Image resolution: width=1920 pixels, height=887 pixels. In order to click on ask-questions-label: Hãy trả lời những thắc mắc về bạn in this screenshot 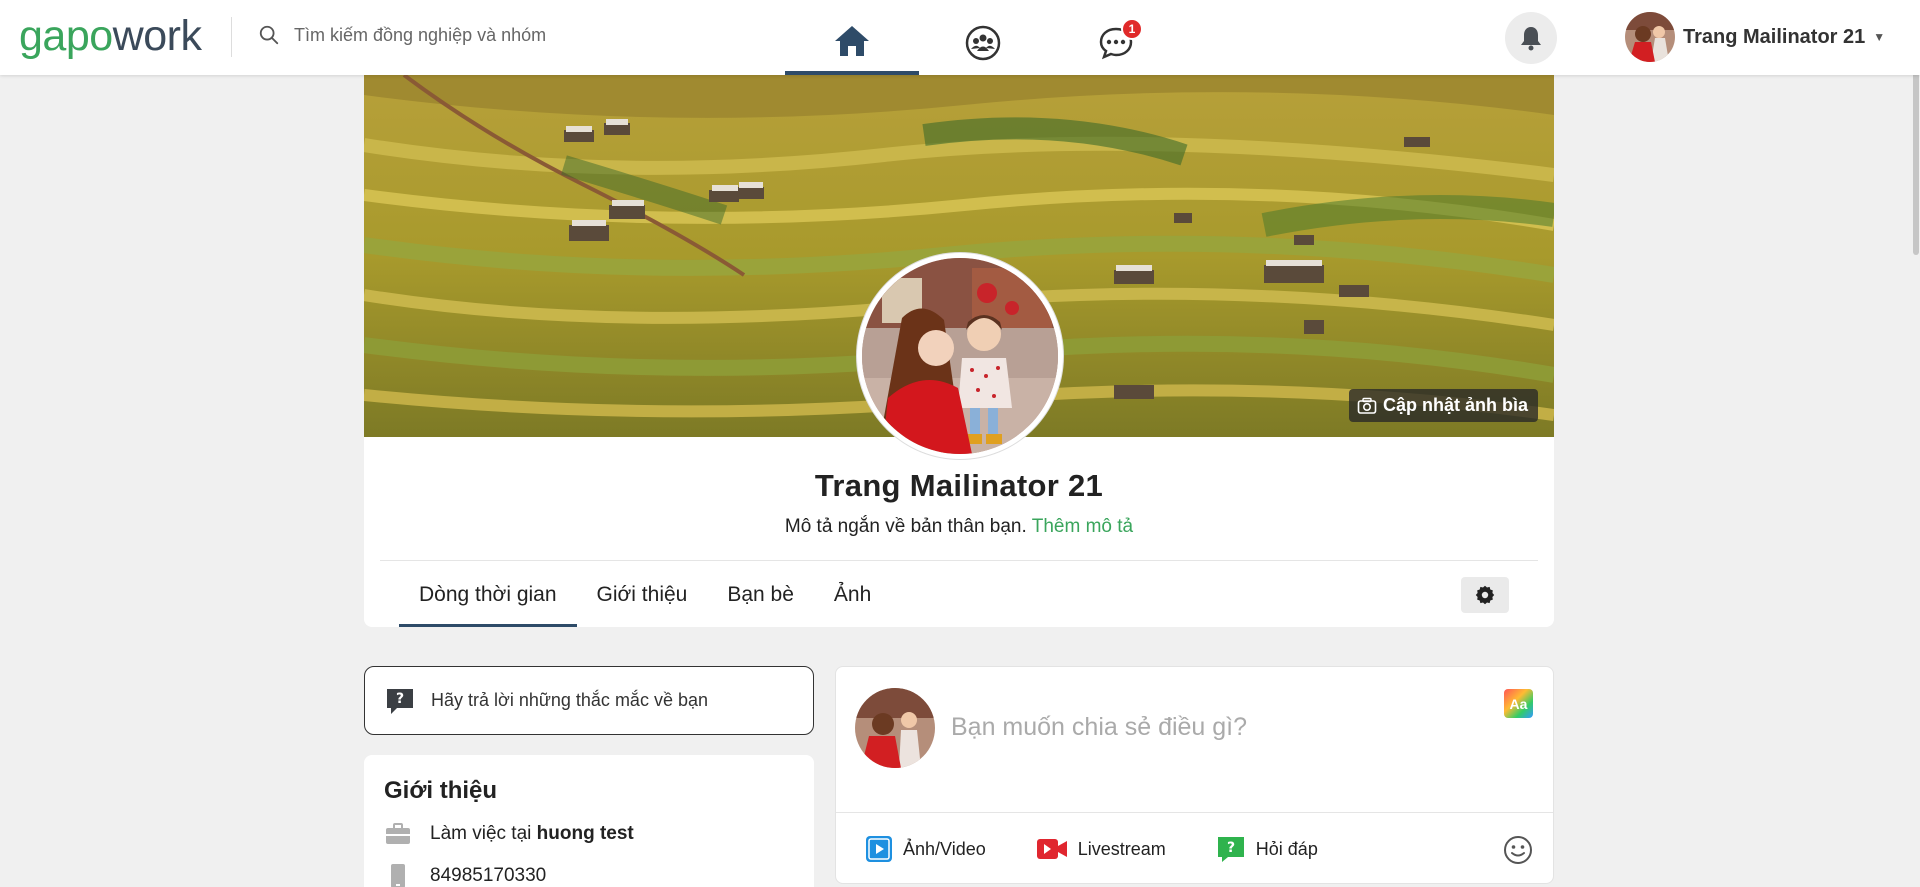, I will do `click(569, 700)`.